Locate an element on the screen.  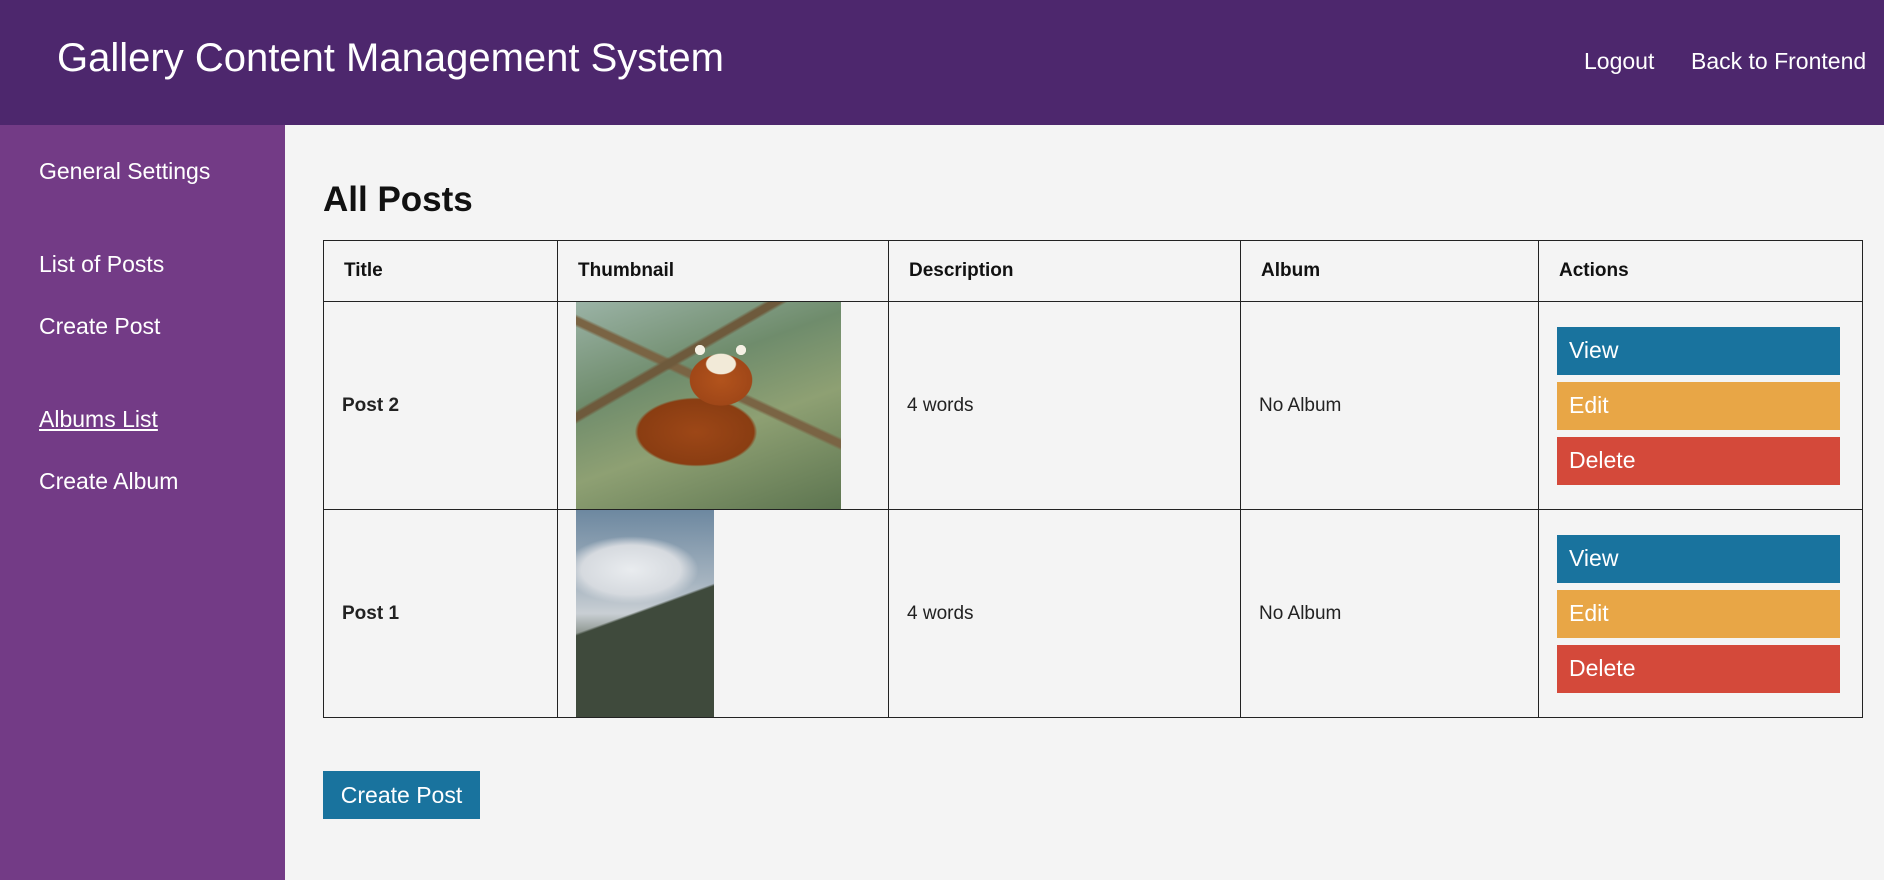
red-panda-thumbnail is located at coordinates (708, 405).